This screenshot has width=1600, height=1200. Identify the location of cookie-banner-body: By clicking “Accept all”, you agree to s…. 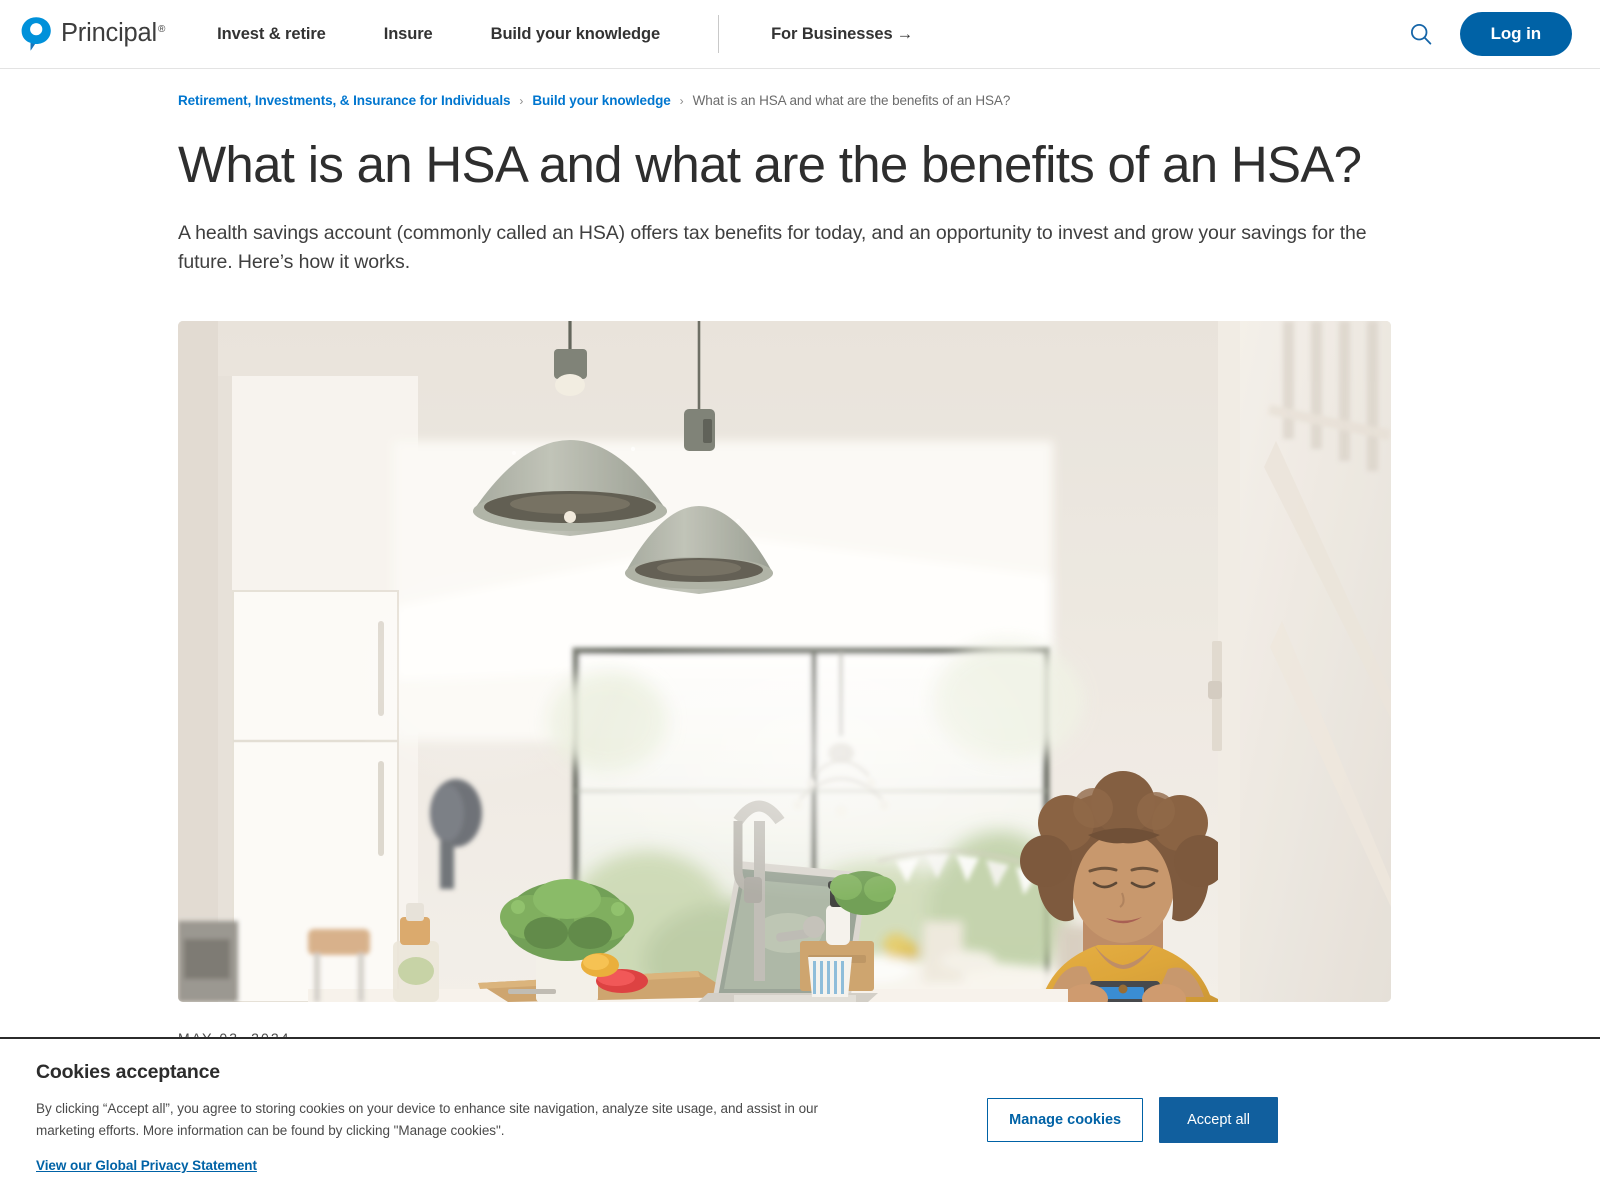
(427, 1119).